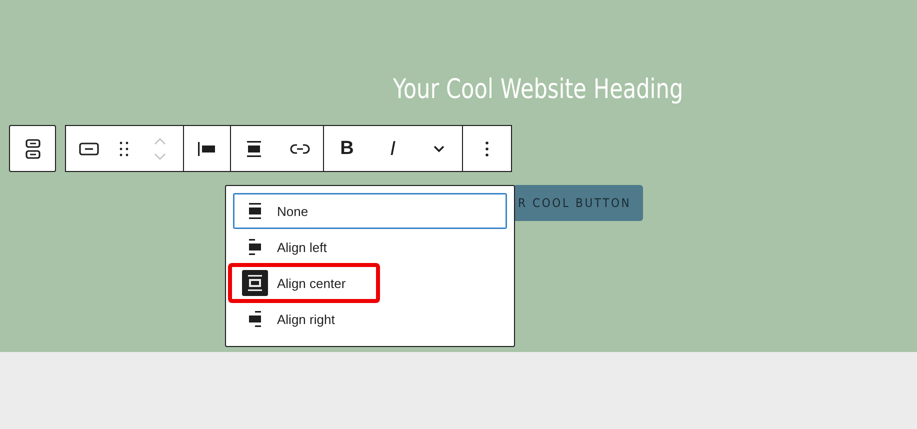 The height and width of the screenshot is (429, 917). I want to click on left-align-icon, so click(255, 247).